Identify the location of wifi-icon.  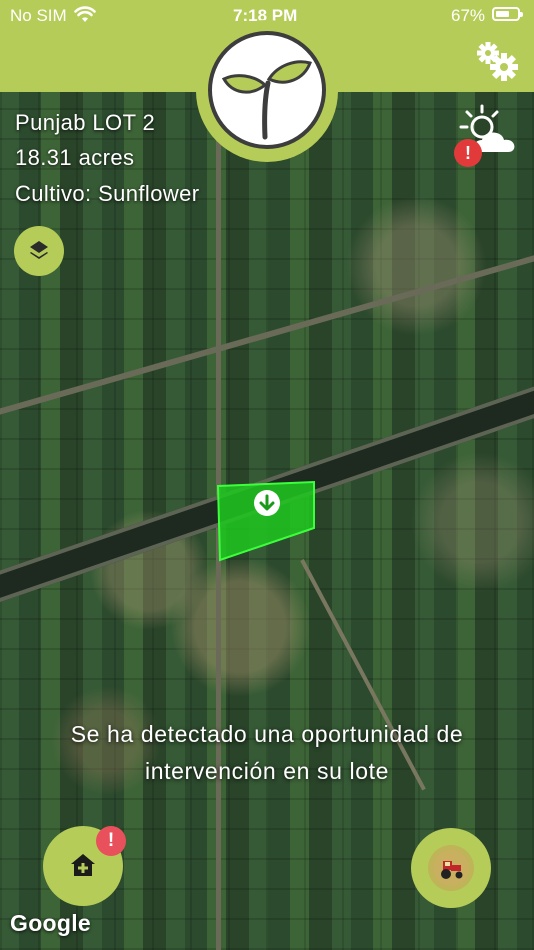
(85, 14).